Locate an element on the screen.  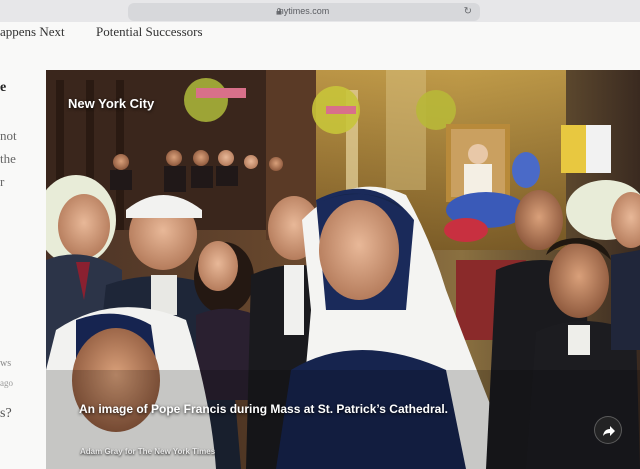
side-fragment-3: the is located at coordinates (8, 158).